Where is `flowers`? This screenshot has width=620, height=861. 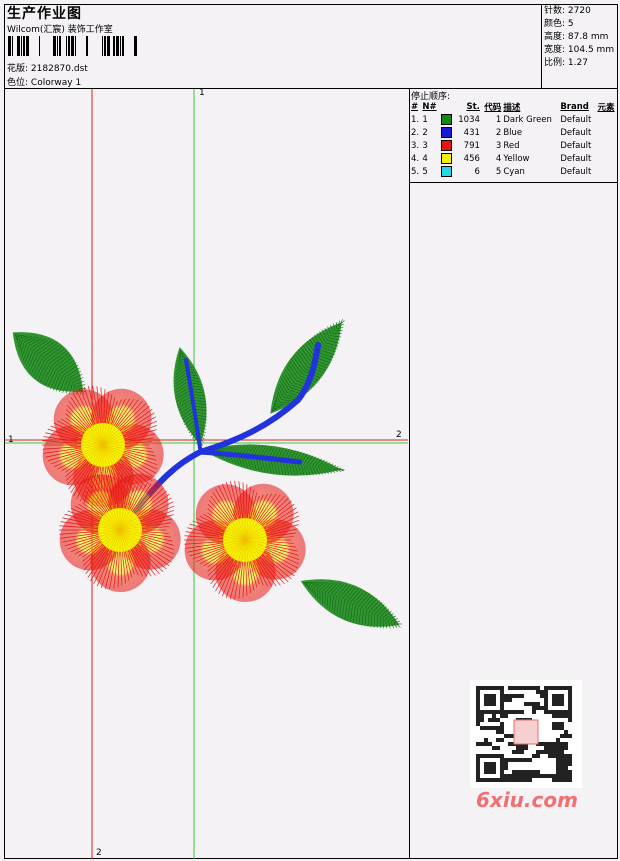 flowers is located at coordinates (174, 494).